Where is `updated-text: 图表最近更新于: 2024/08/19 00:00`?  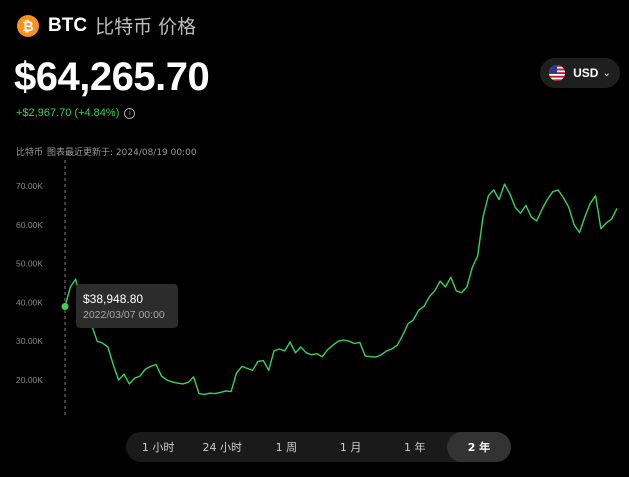
updated-text: 图表最近更新于: 2024/08/19 00:00 is located at coordinates (122, 153).